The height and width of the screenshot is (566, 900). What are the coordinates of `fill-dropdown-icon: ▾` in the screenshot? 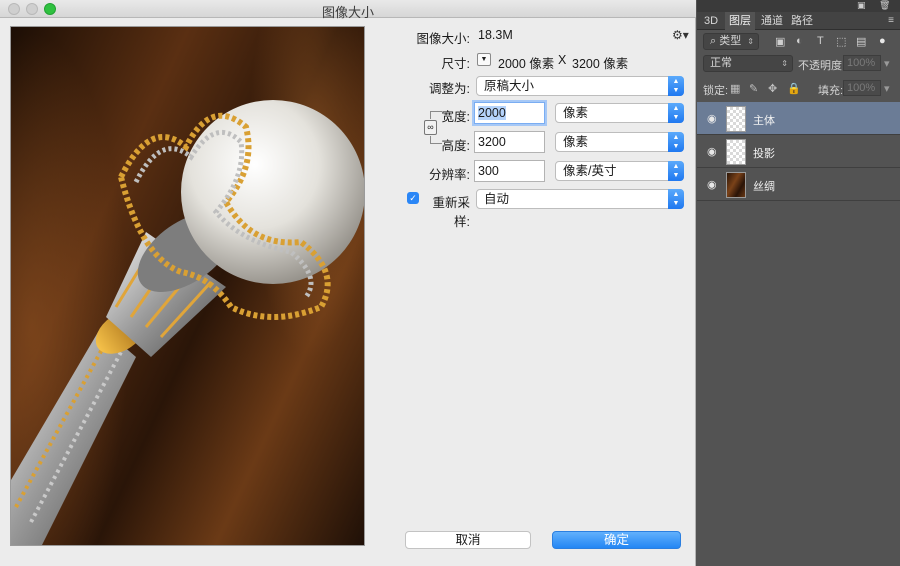 It's located at (887, 88).